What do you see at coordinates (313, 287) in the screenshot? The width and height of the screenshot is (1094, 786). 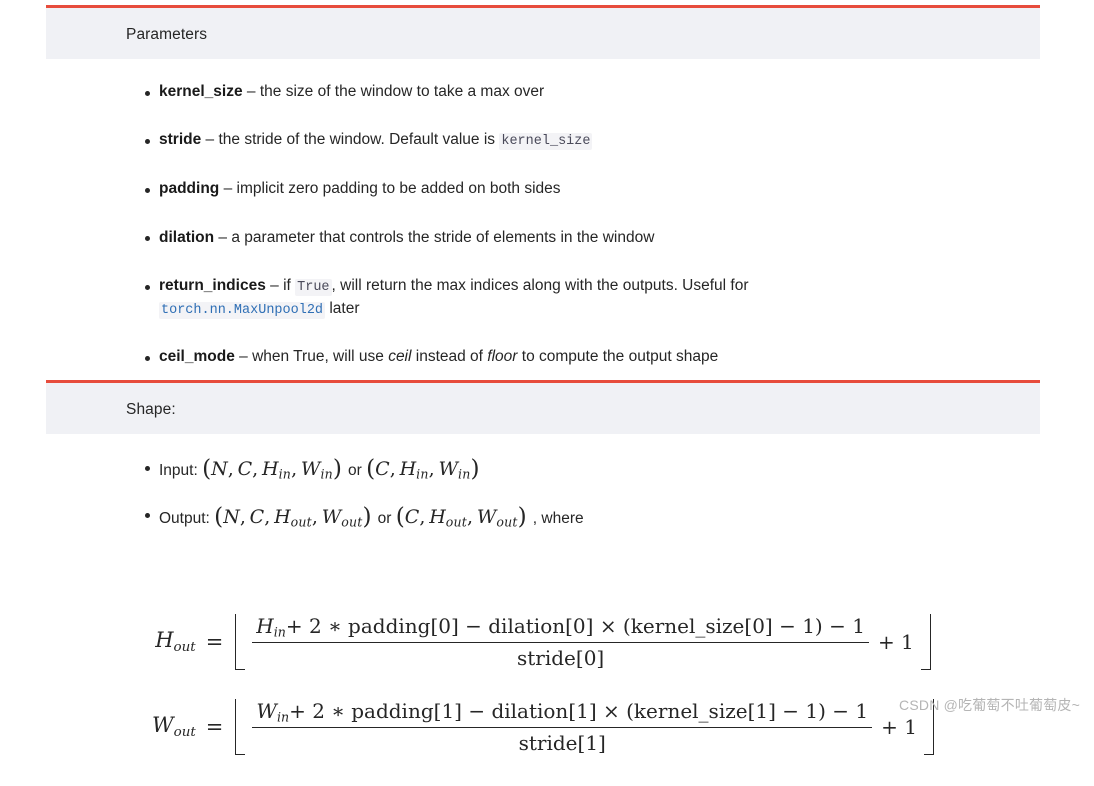 I see `code-true: True` at bounding box center [313, 287].